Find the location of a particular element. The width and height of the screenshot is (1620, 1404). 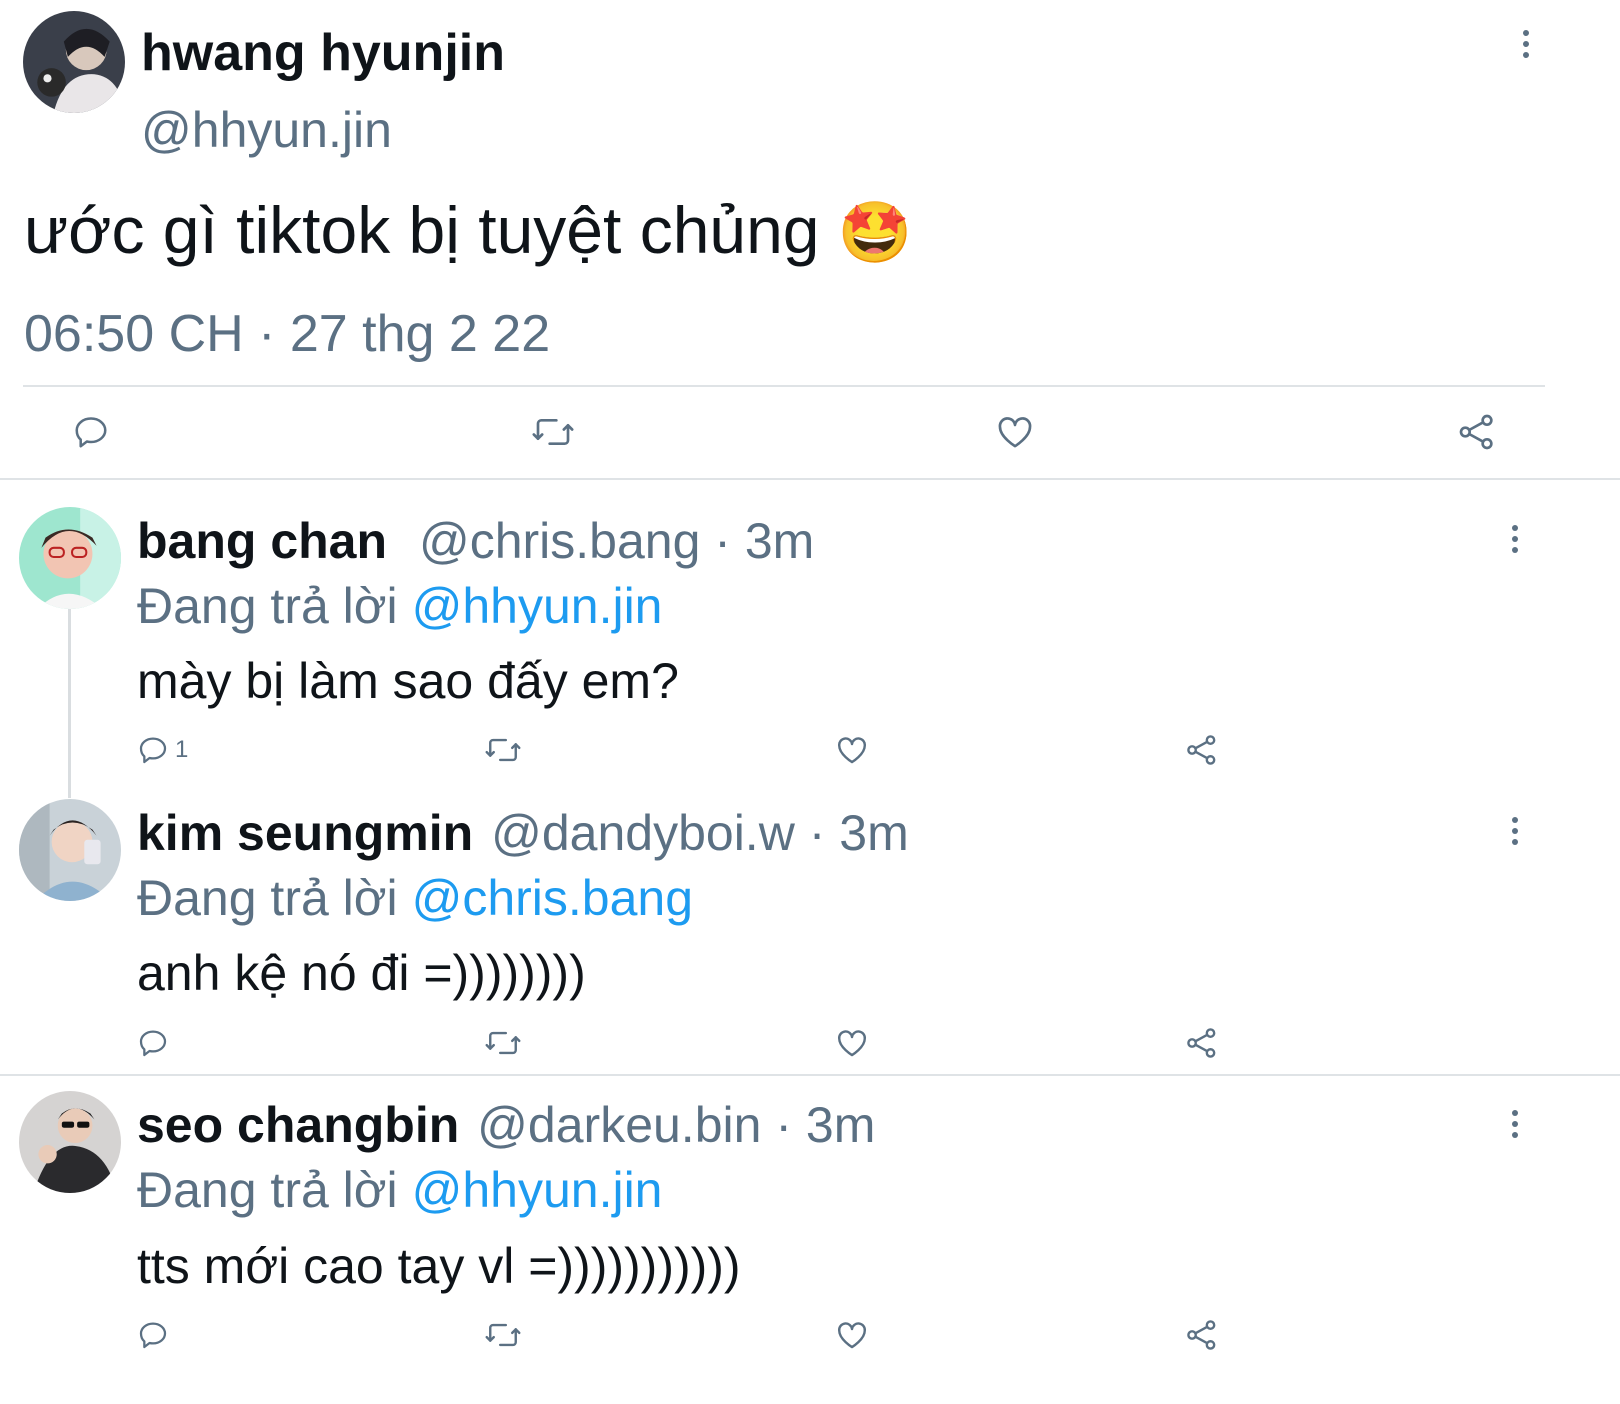

star-struck-emoji-icon: 🤩 is located at coordinates (875, 233).